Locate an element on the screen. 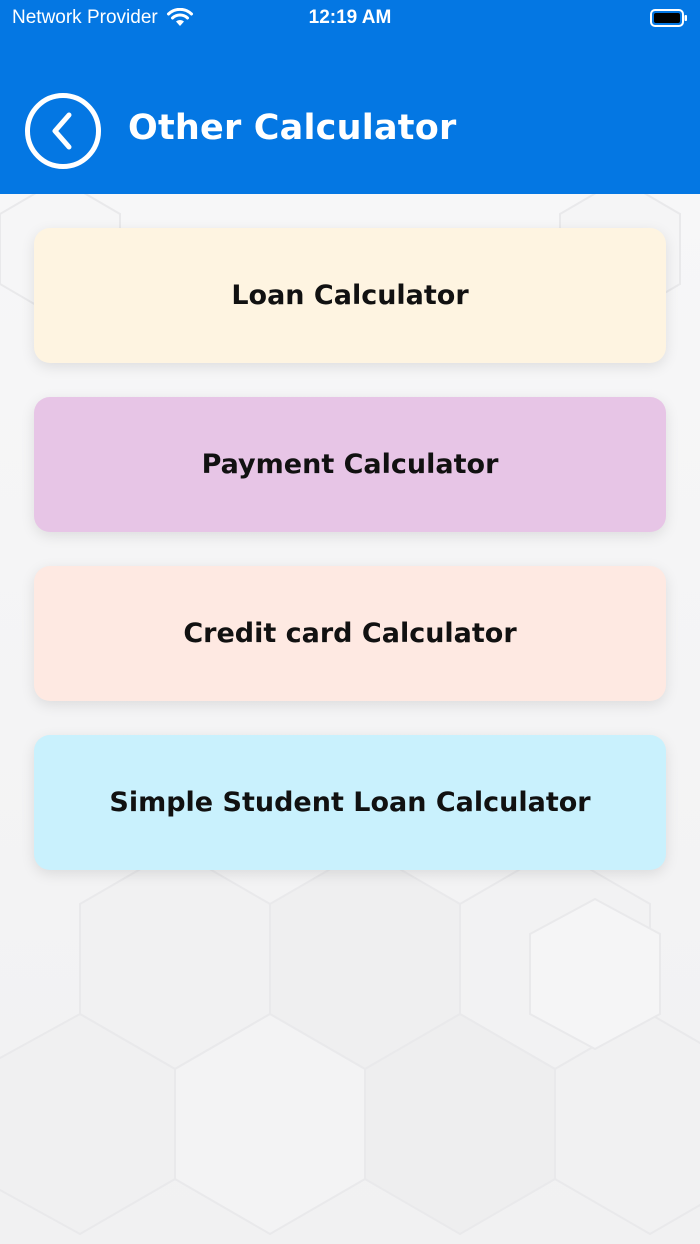 Image resolution: width=700 pixels, height=1244 pixels. back-button is located at coordinates (63, 131).